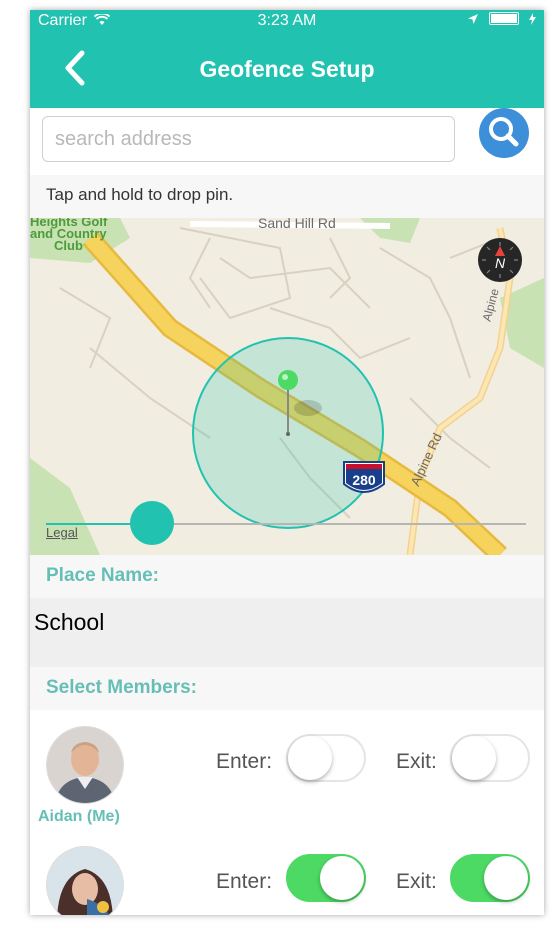 The width and height of the screenshot is (552, 929). What do you see at coordinates (79, 816) in the screenshot?
I see `member-name: Aidan (Me)` at bounding box center [79, 816].